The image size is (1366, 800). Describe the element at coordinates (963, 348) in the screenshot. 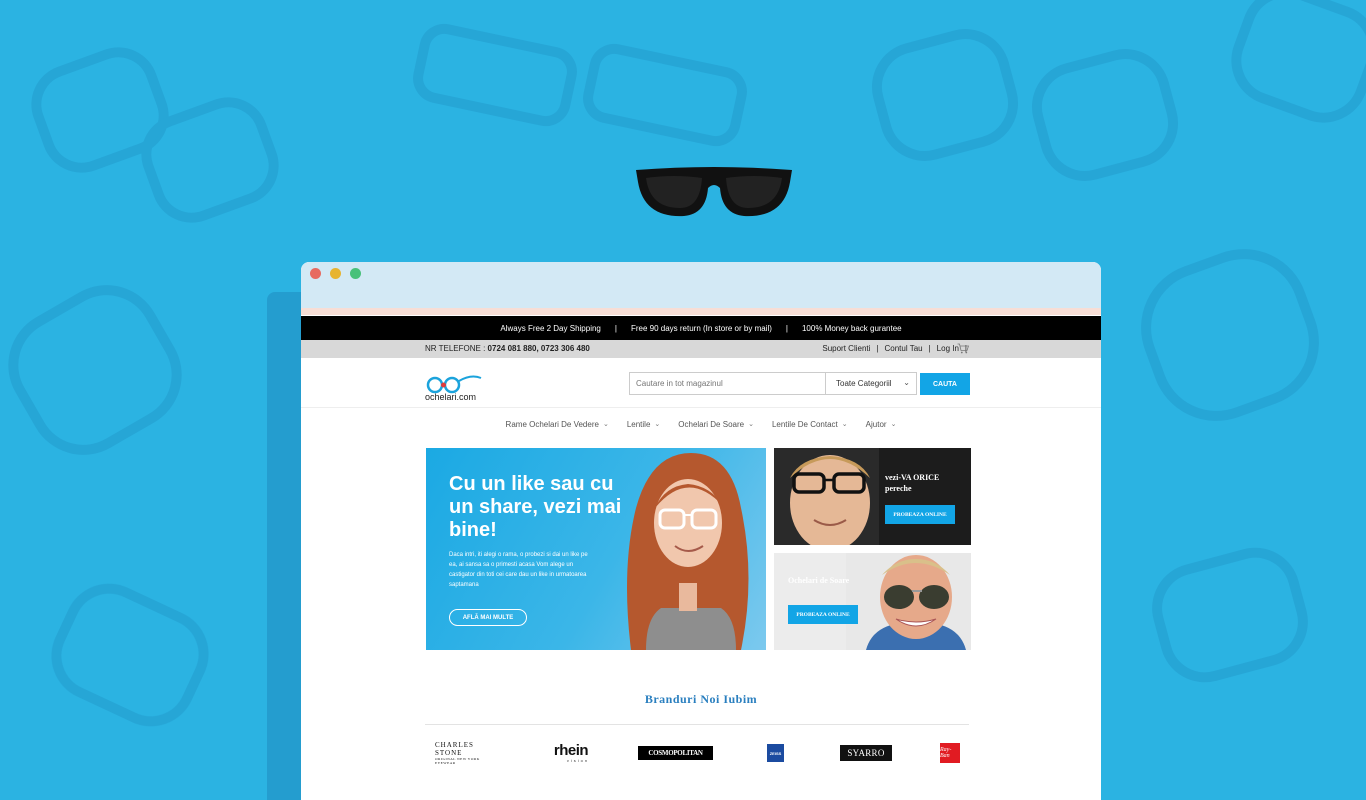

I see `cart-icon` at that location.